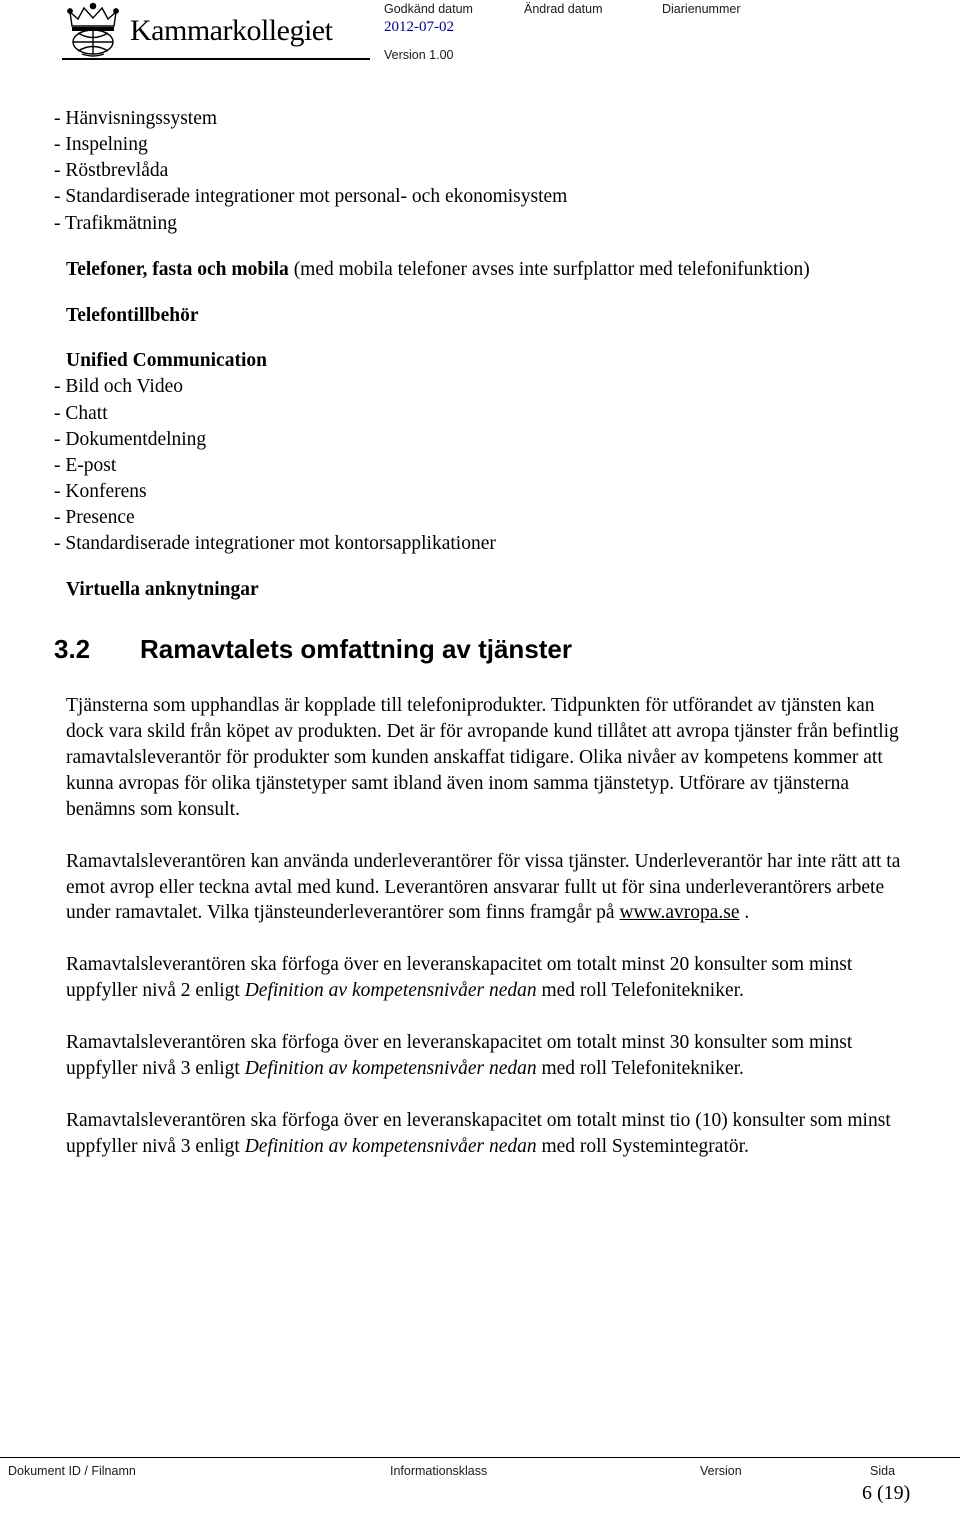 This screenshot has width=960, height=1516. What do you see at coordinates (742, 27) in the screenshot?
I see `header-value-diarienummer` at bounding box center [742, 27].